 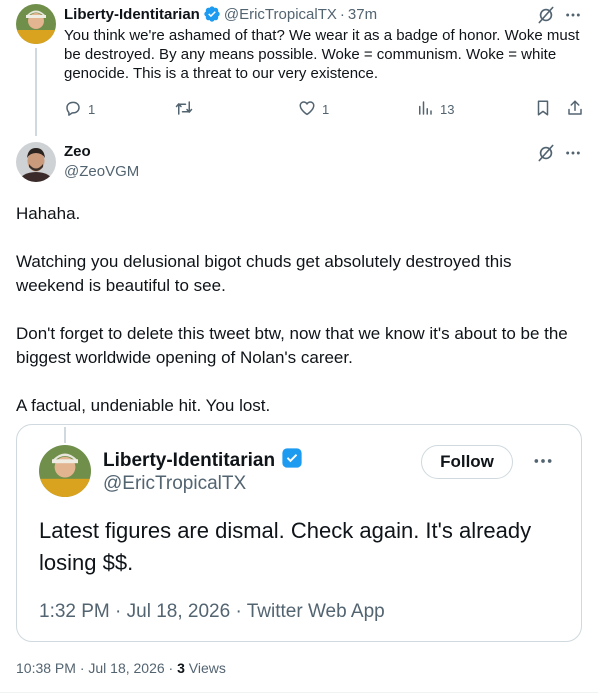 What do you see at coordinates (92, 109) in the screenshot?
I see `reply-count: 1` at bounding box center [92, 109].